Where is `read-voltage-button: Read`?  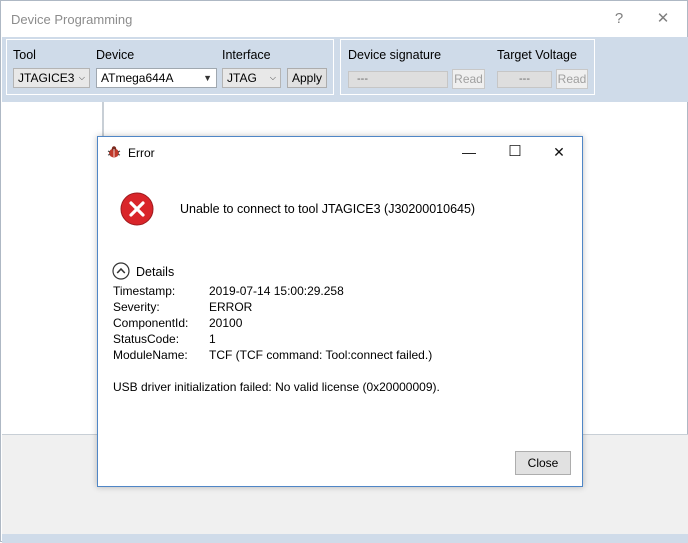
read-voltage-button: Read is located at coordinates (572, 79).